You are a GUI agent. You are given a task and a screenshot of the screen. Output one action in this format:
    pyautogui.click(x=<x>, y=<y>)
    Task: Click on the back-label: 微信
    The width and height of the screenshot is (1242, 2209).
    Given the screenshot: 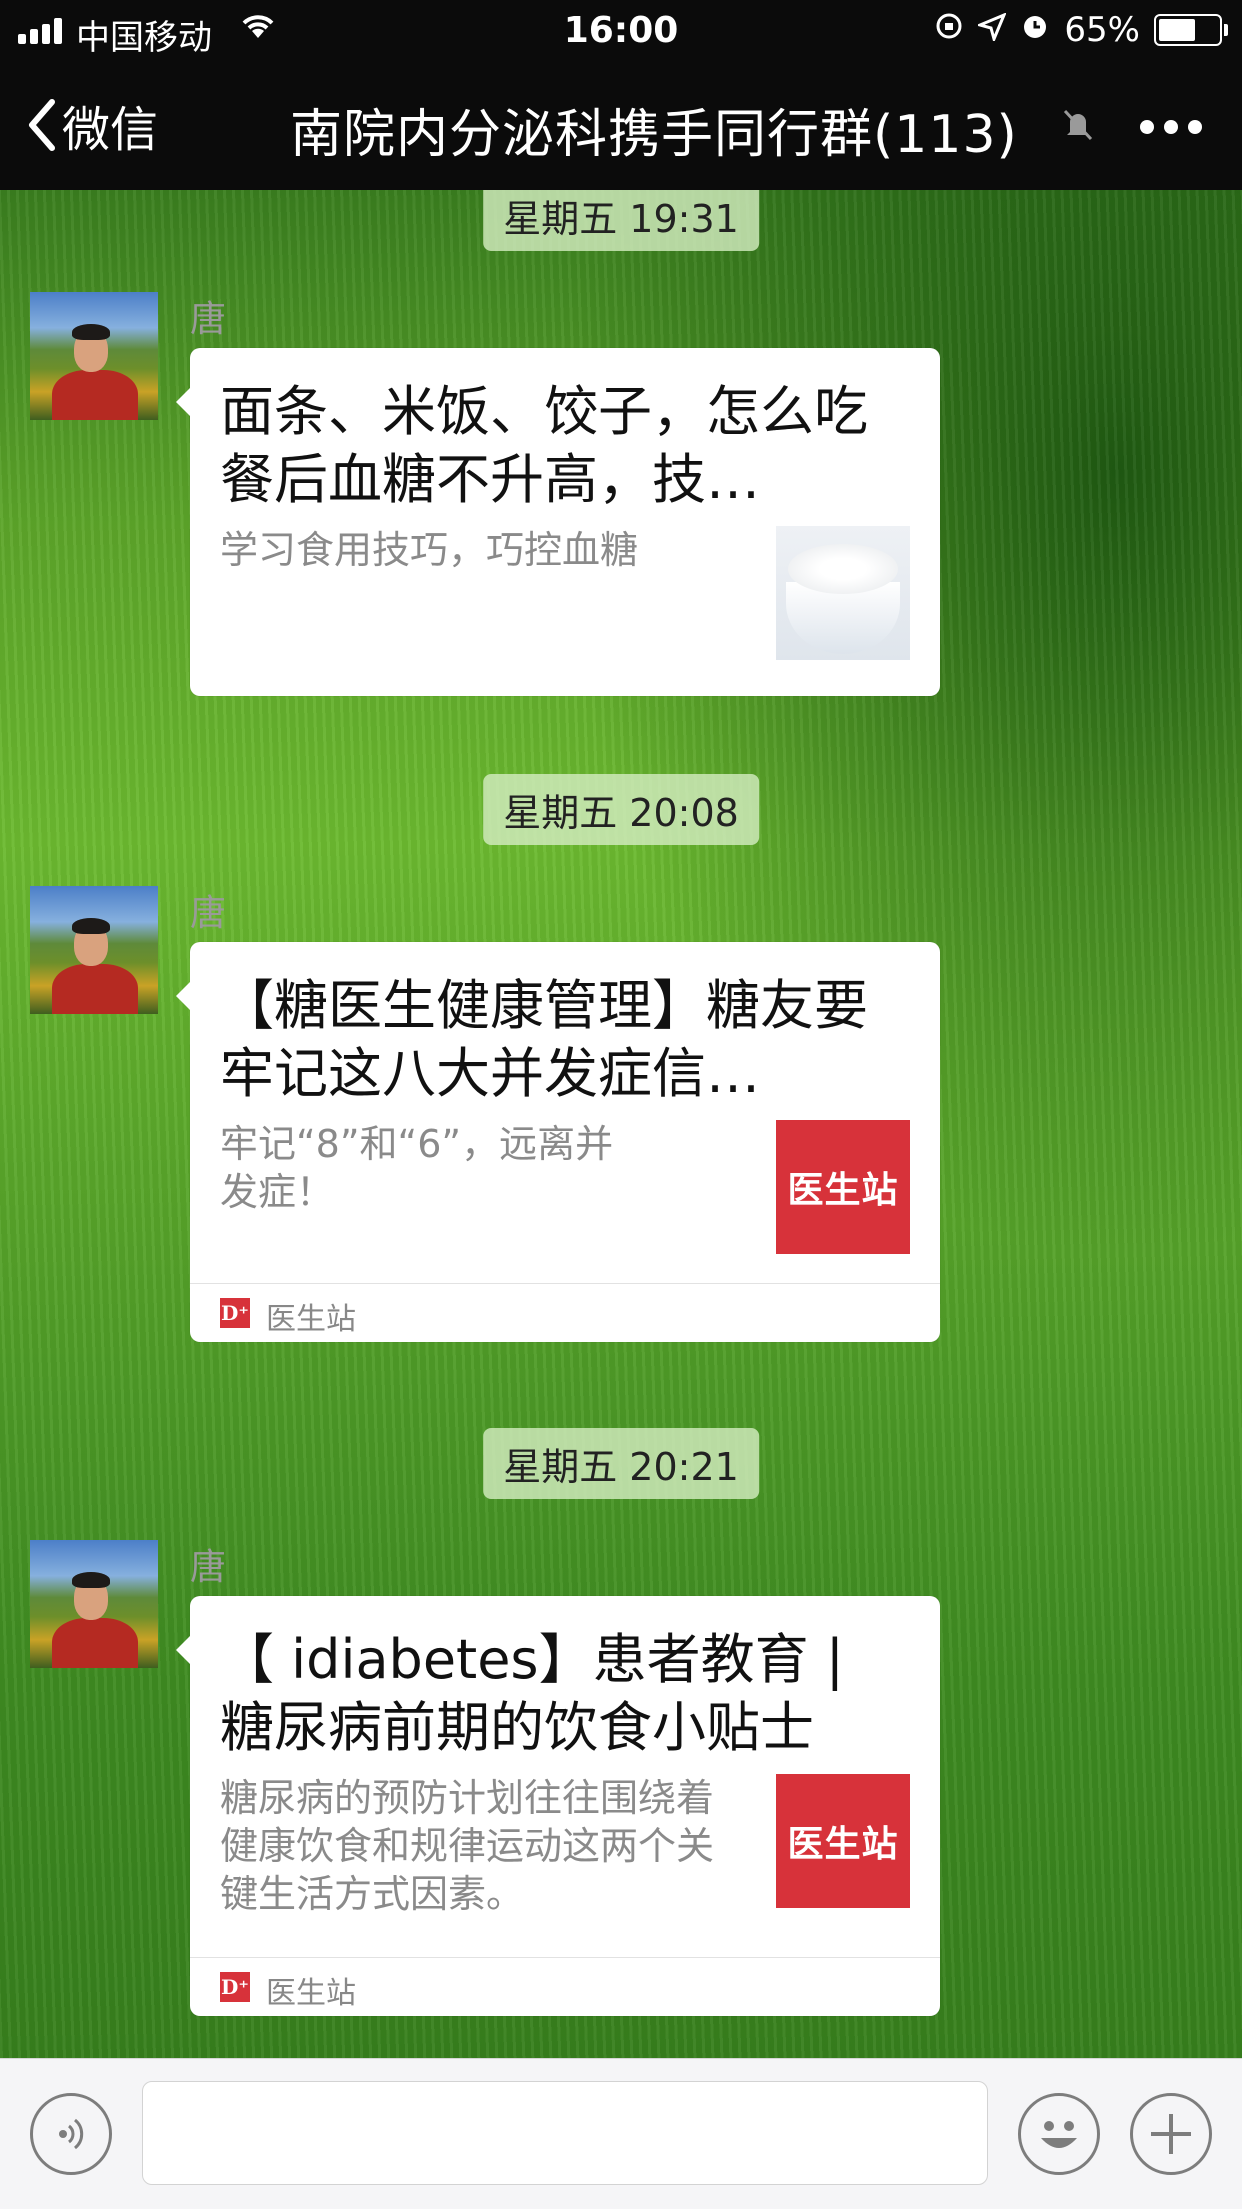 What is the action you would take?
    pyautogui.click(x=110, y=130)
    